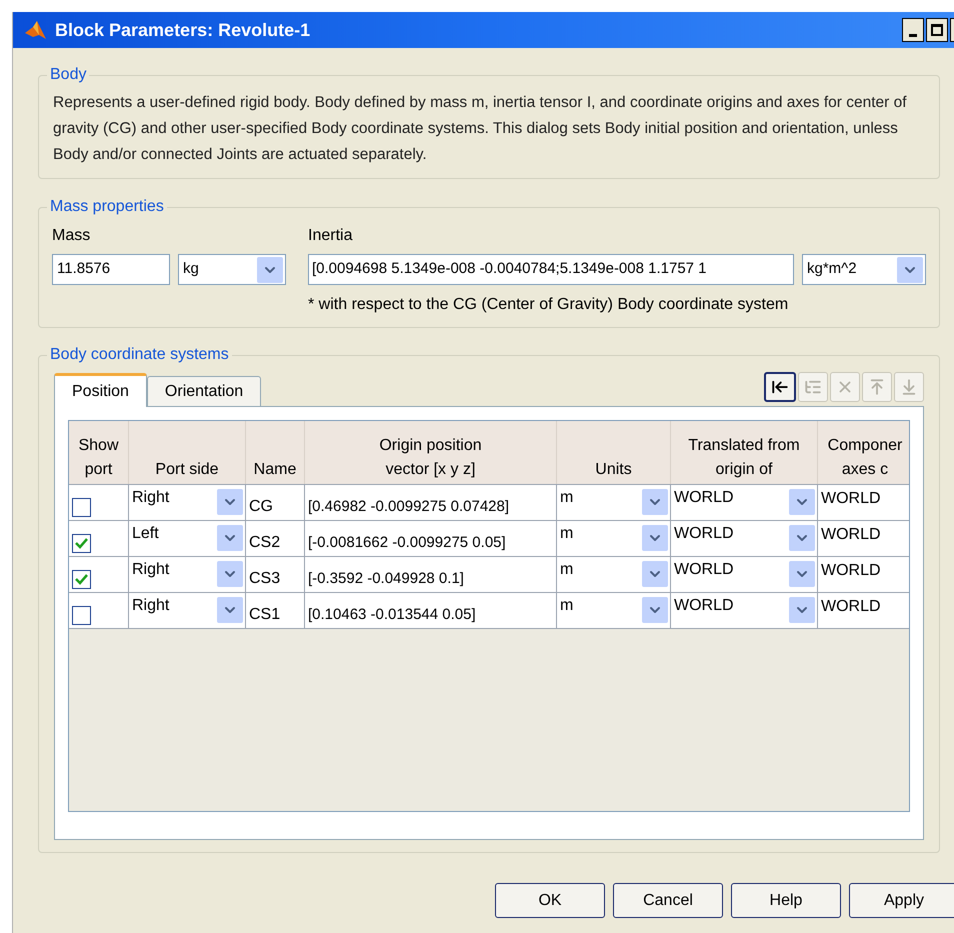 This screenshot has width=954, height=933. What do you see at coordinates (813, 387) in the screenshot?
I see `steps-icon` at bounding box center [813, 387].